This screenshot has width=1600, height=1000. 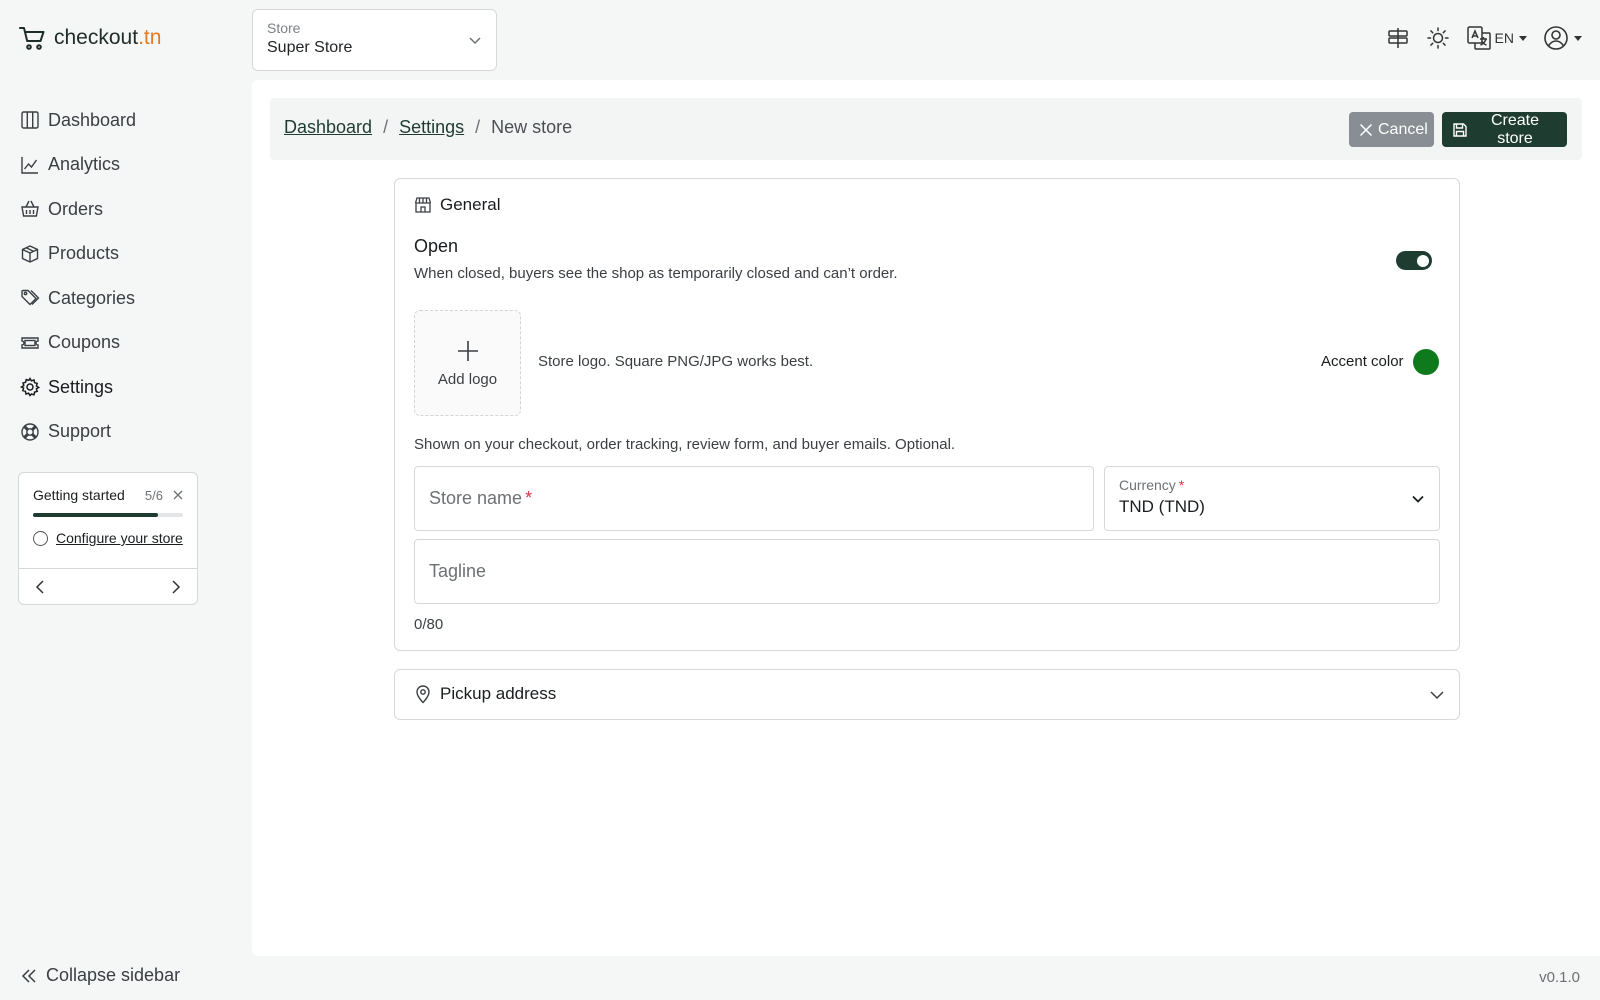 I want to click on cancel-button: Cancel, so click(x=1391, y=129).